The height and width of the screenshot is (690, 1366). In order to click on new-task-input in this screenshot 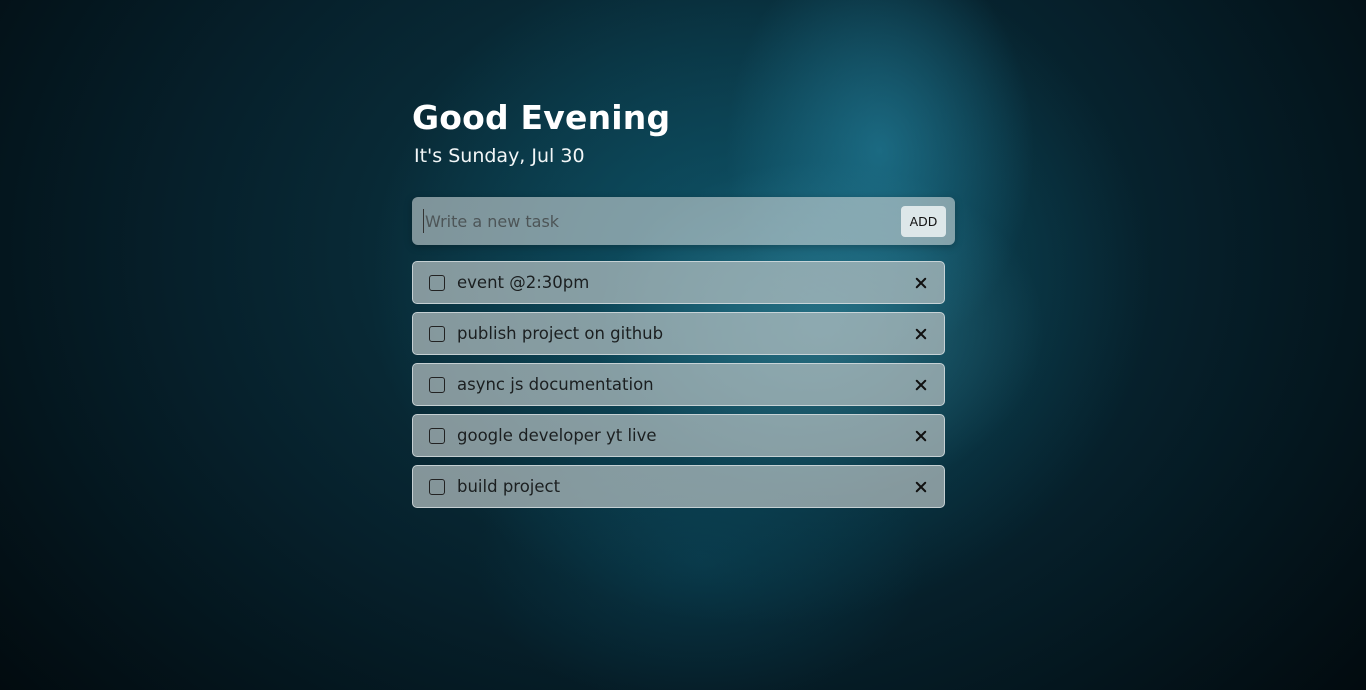, I will do `click(662, 221)`.